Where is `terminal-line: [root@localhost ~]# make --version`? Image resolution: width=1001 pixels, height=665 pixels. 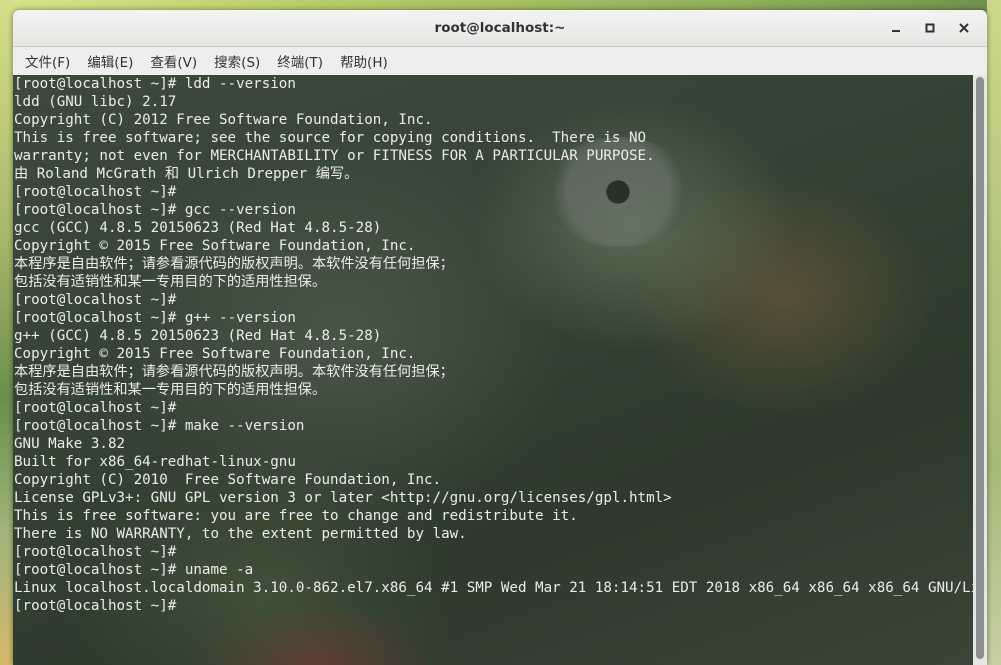
terminal-line: [root@localhost ~]# make --version is located at coordinates (159, 426).